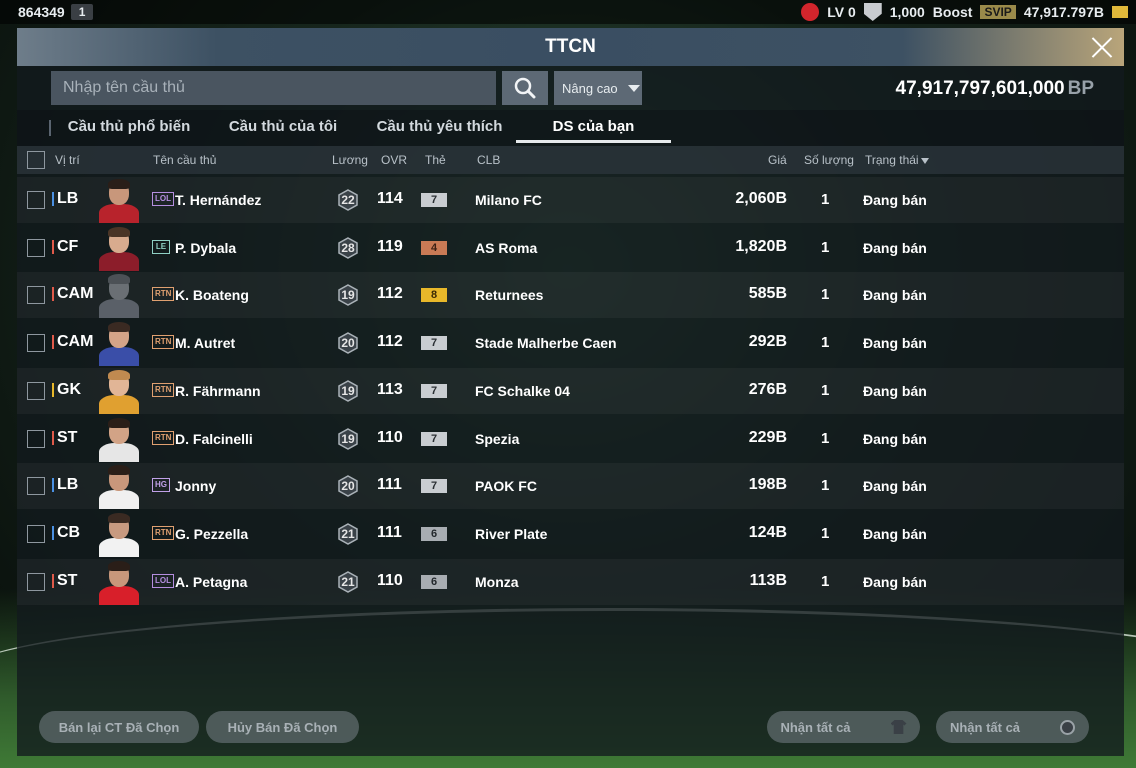 This screenshot has width=1136, height=768. Describe the element at coordinates (161, 246) in the screenshot. I see `season-badge: LE` at that location.